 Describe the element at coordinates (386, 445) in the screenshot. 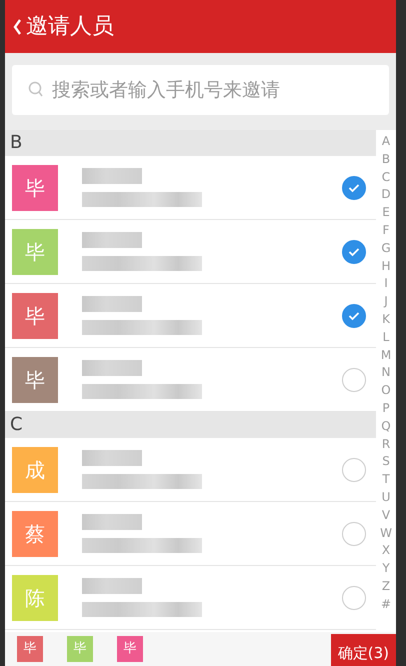

I see `index-letter: R` at that location.